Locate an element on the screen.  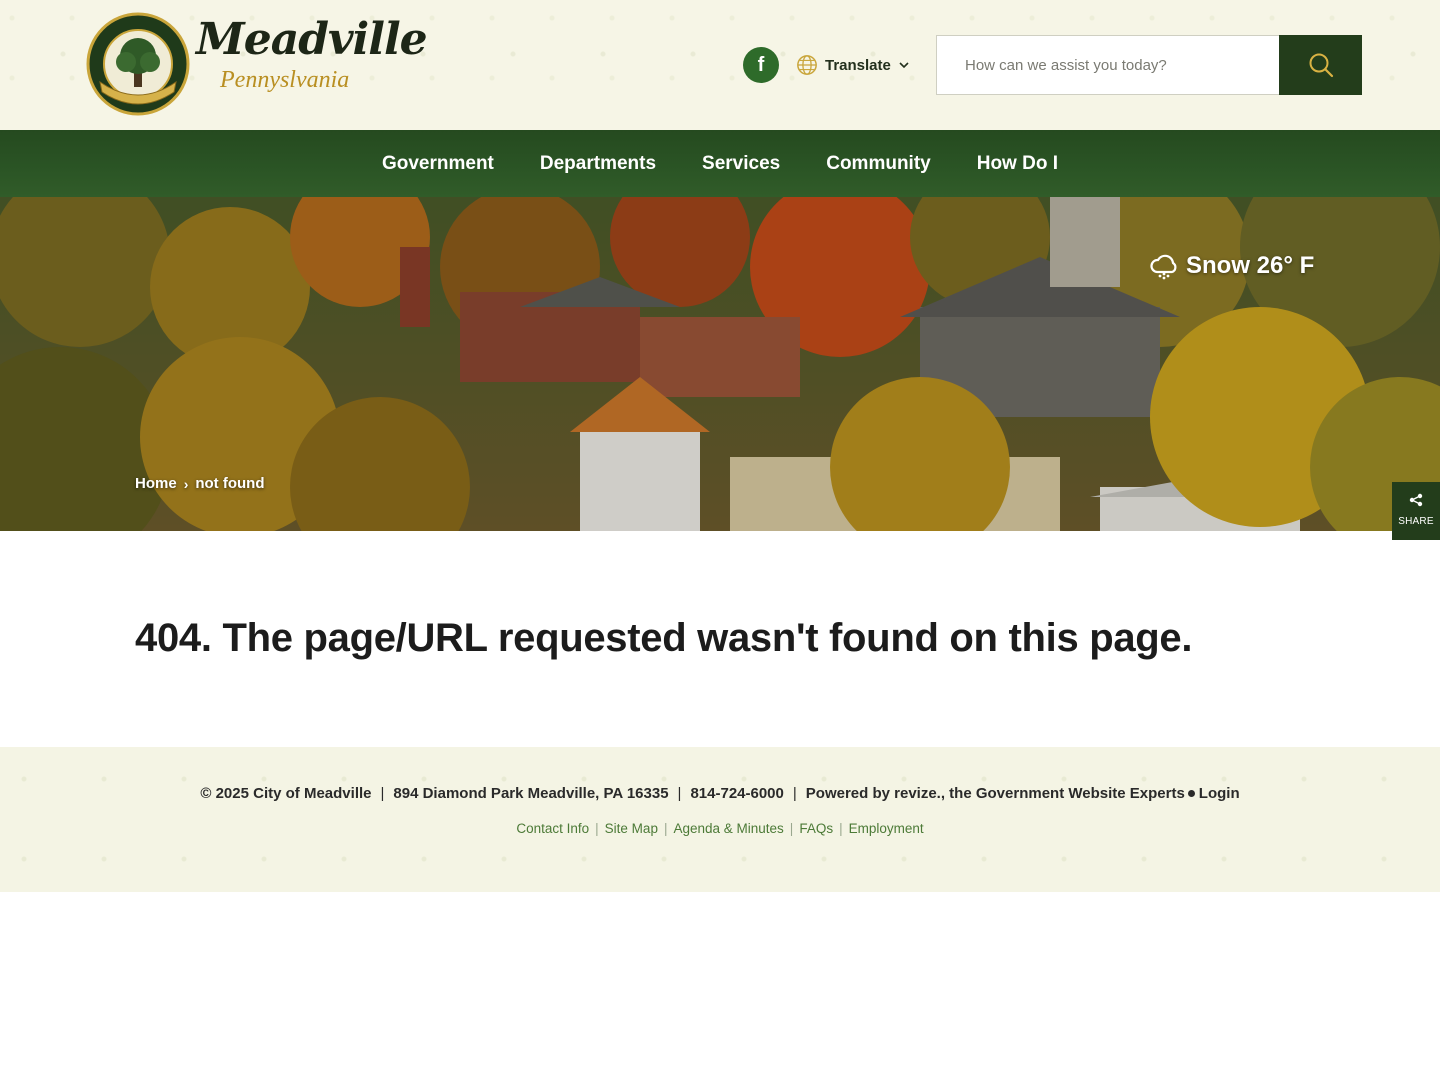
share-icon is located at coordinates (1416, 500).